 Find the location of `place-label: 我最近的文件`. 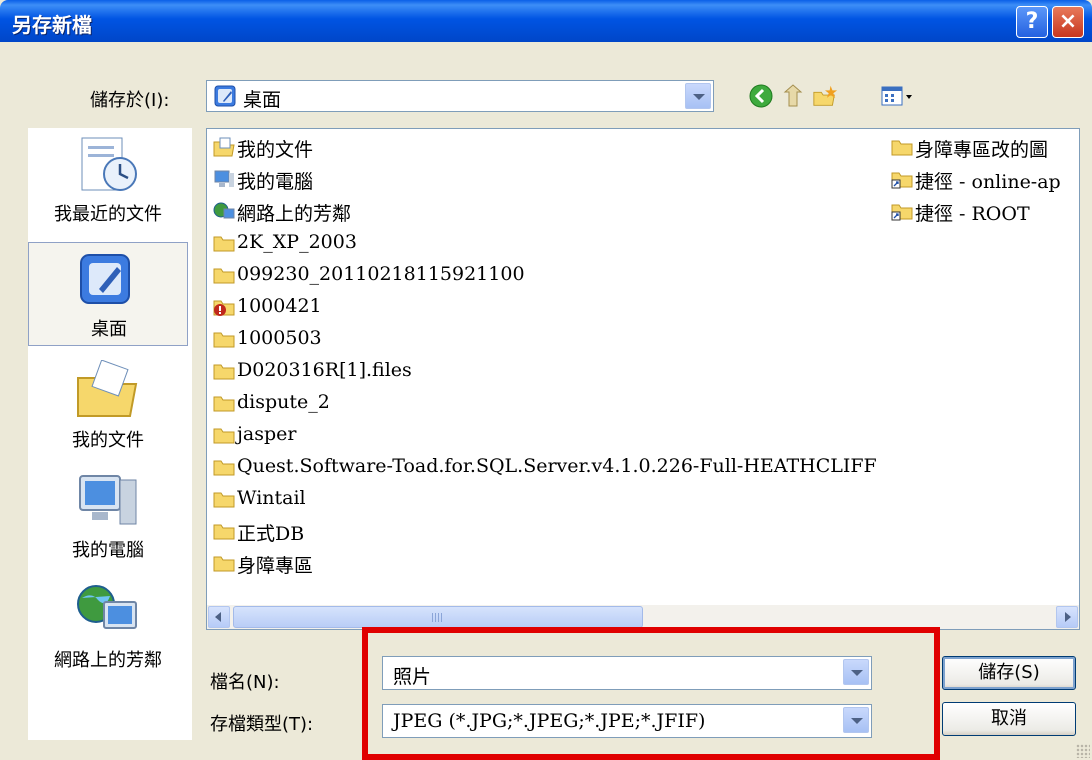

place-label: 我最近的文件 is located at coordinates (108, 214).